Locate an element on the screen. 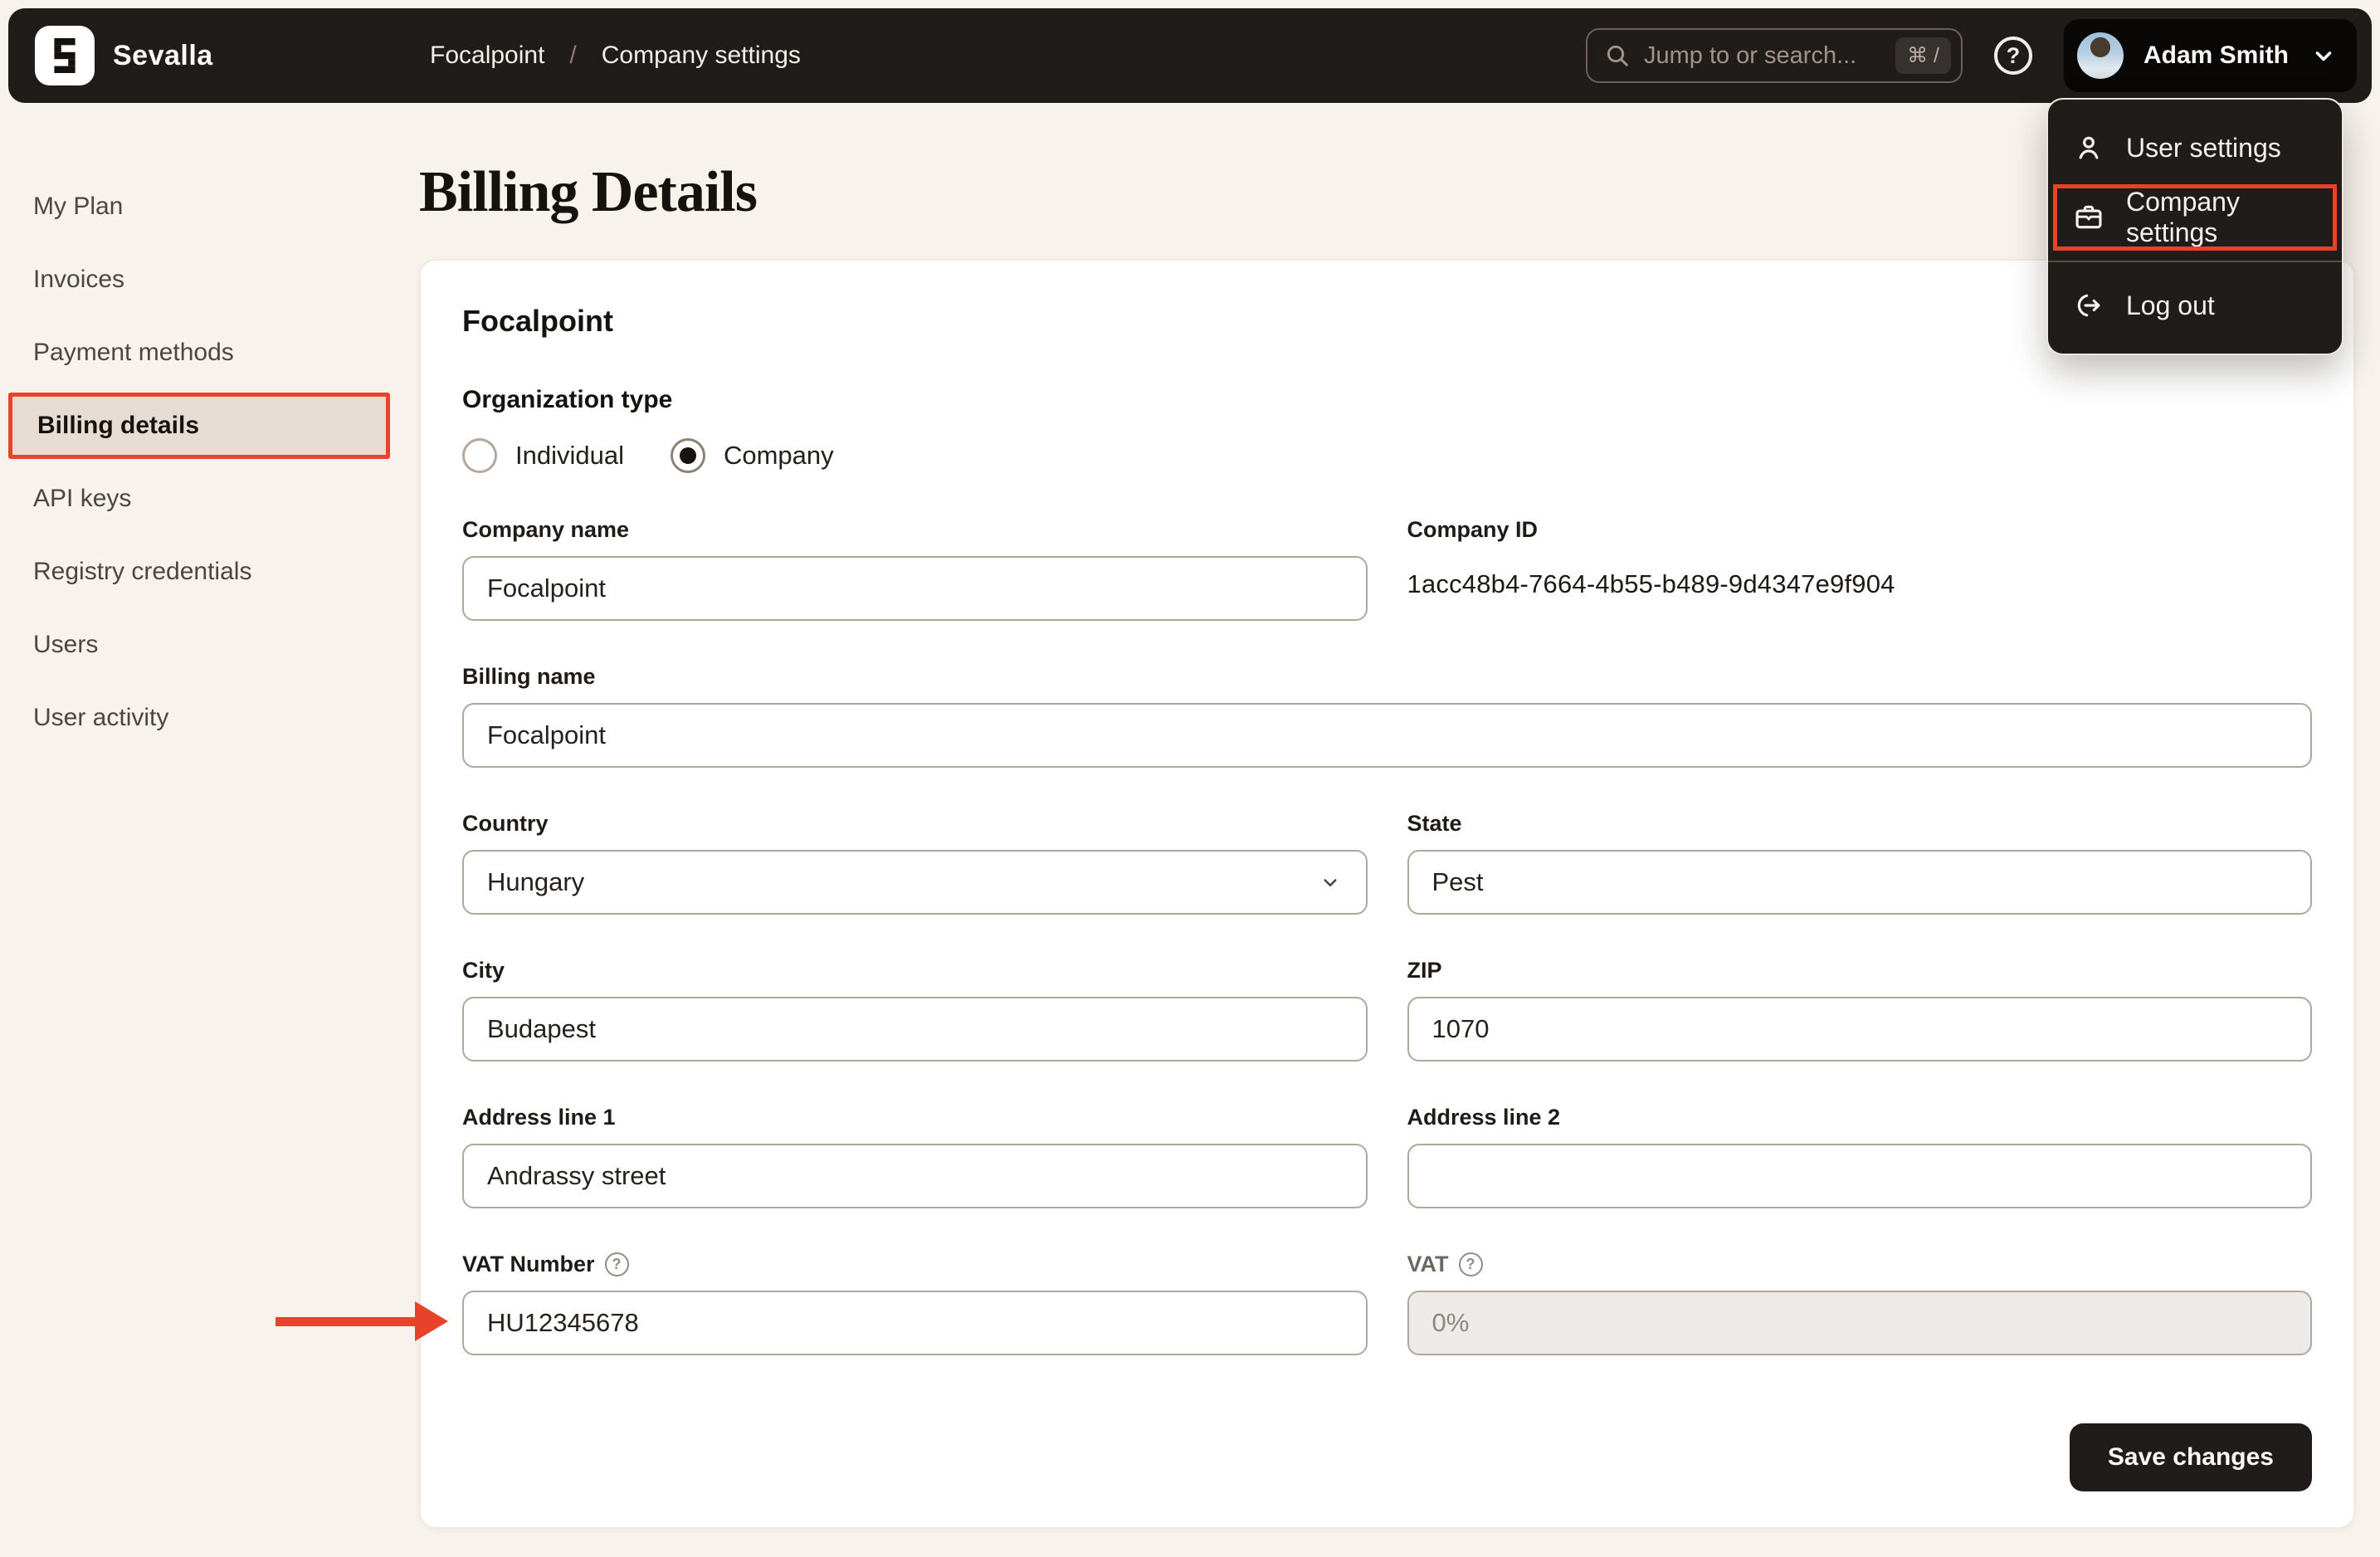 The height and width of the screenshot is (1557, 2380). briefcase-icon is located at coordinates (2088, 217).